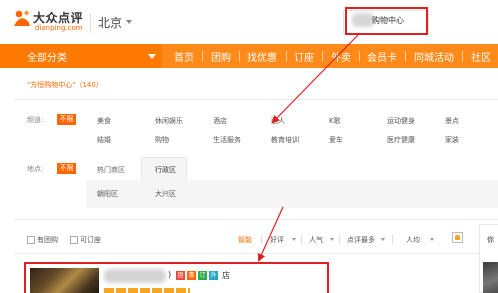 The width and height of the screenshot is (498, 293). I want to click on district-daxing: 大兴区, so click(165, 194).